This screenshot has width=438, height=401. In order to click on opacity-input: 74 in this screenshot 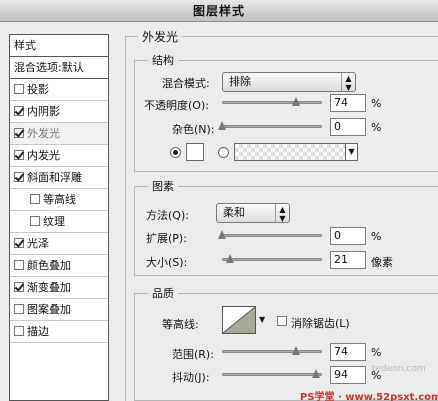, I will do `click(348, 103)`.